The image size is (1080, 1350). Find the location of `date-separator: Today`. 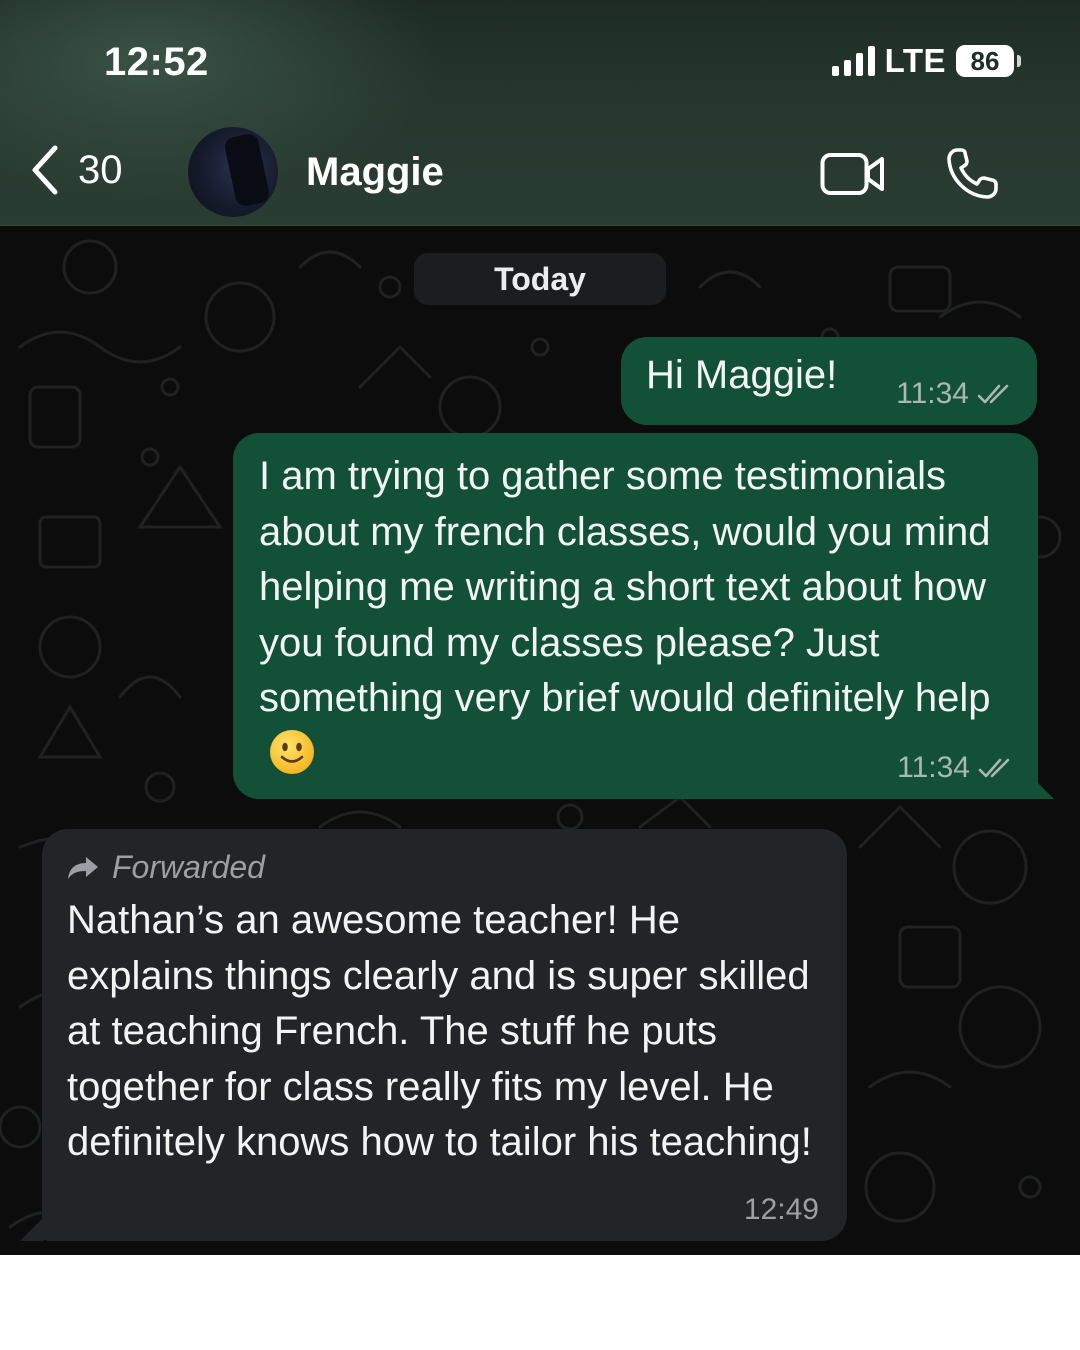

date-separator: Today is located at coordinates (540, 279).